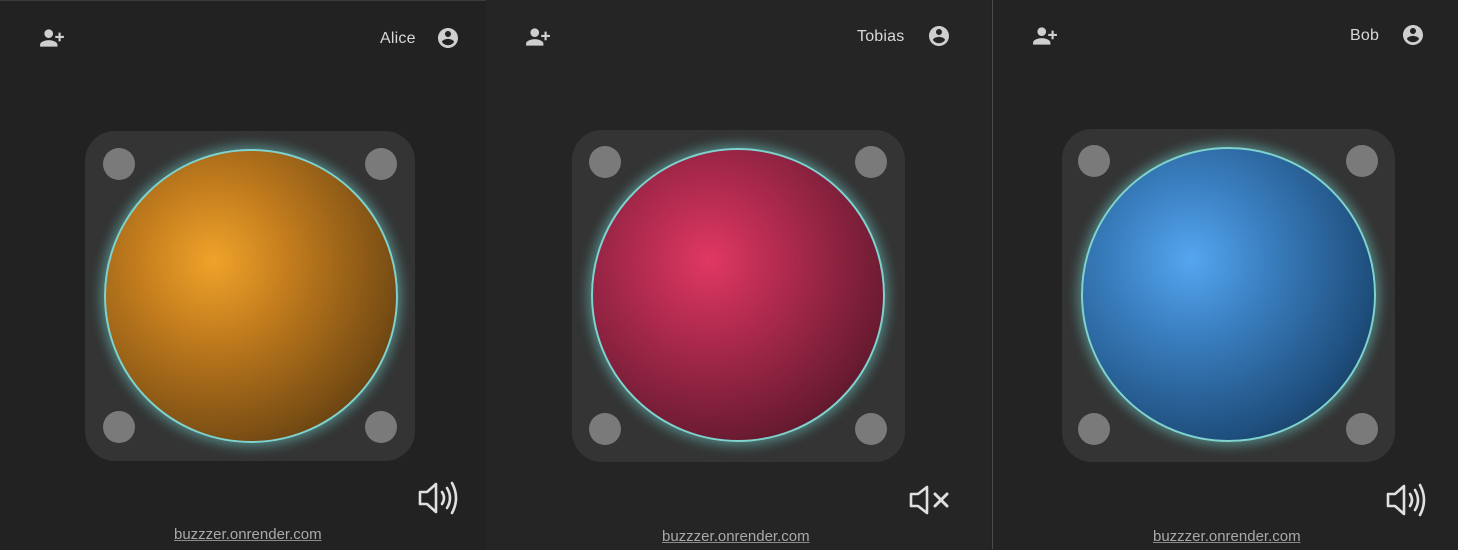 The image size is (1458, 550). Describe the element at coordinates (881, 36) in the screenshot. I see `username-label: Tobias` at that location.